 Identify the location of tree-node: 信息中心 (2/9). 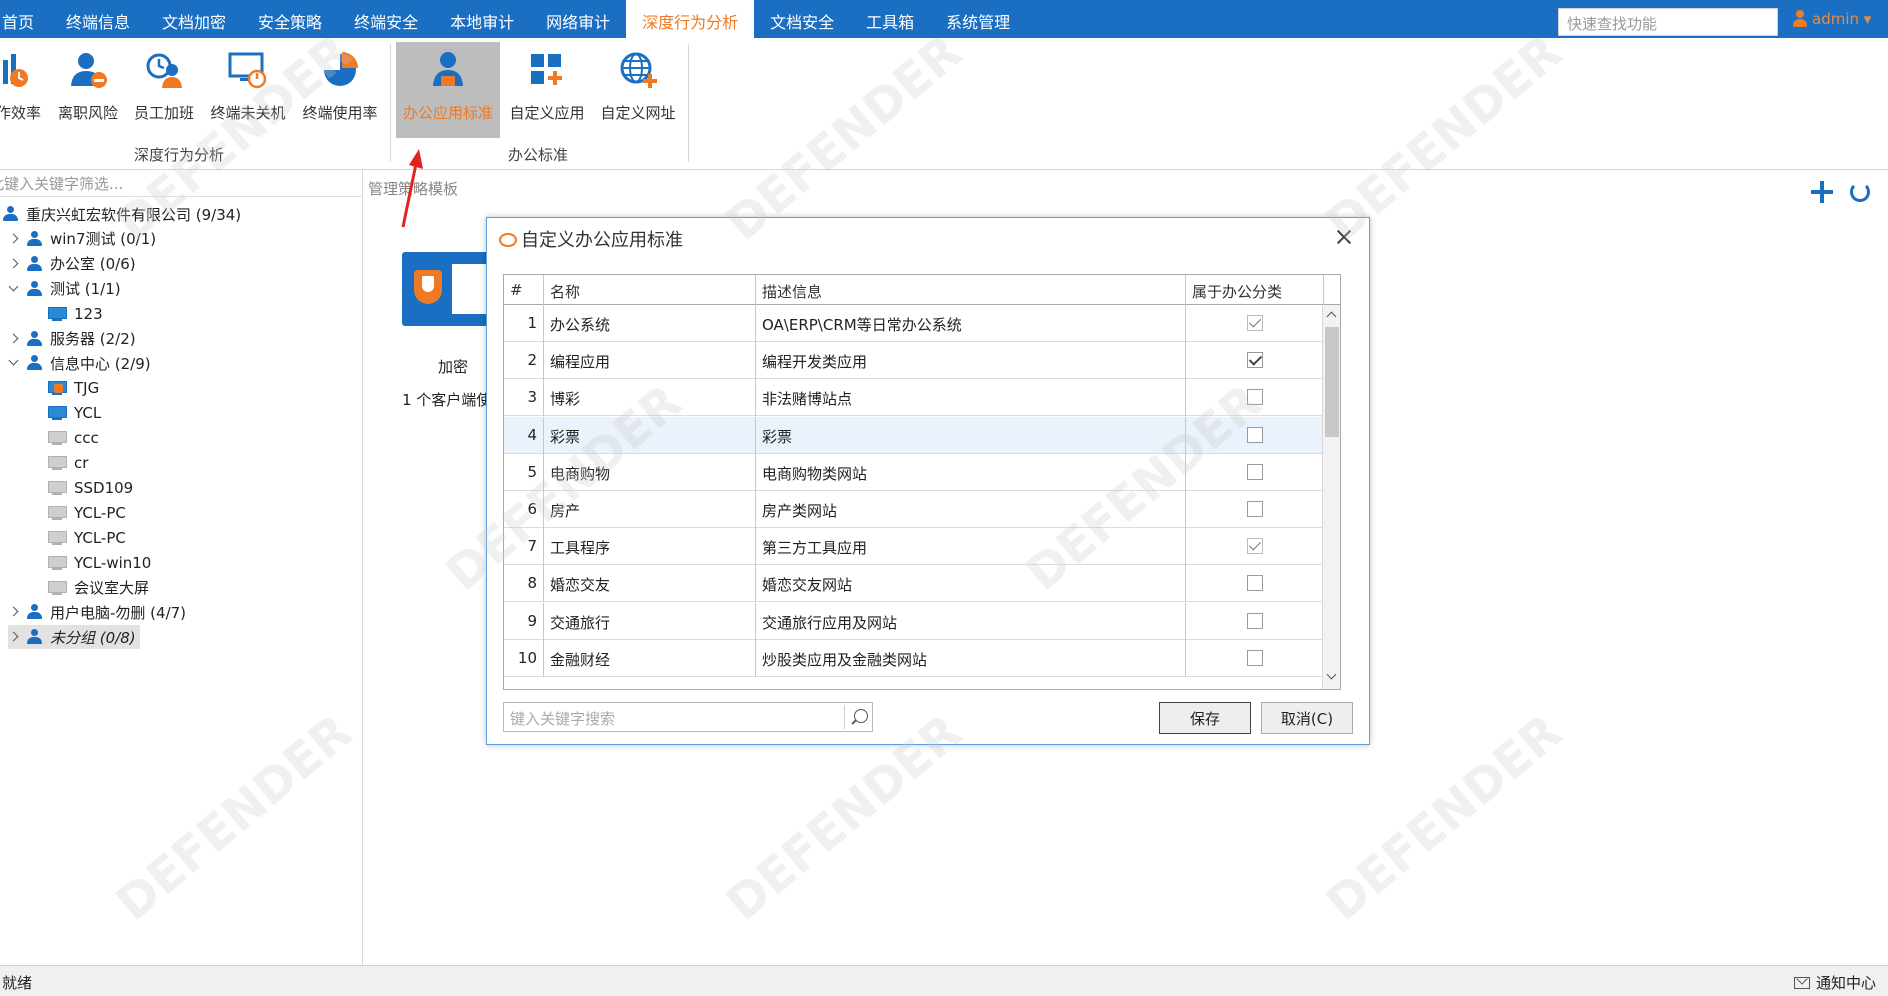
(79, 363).